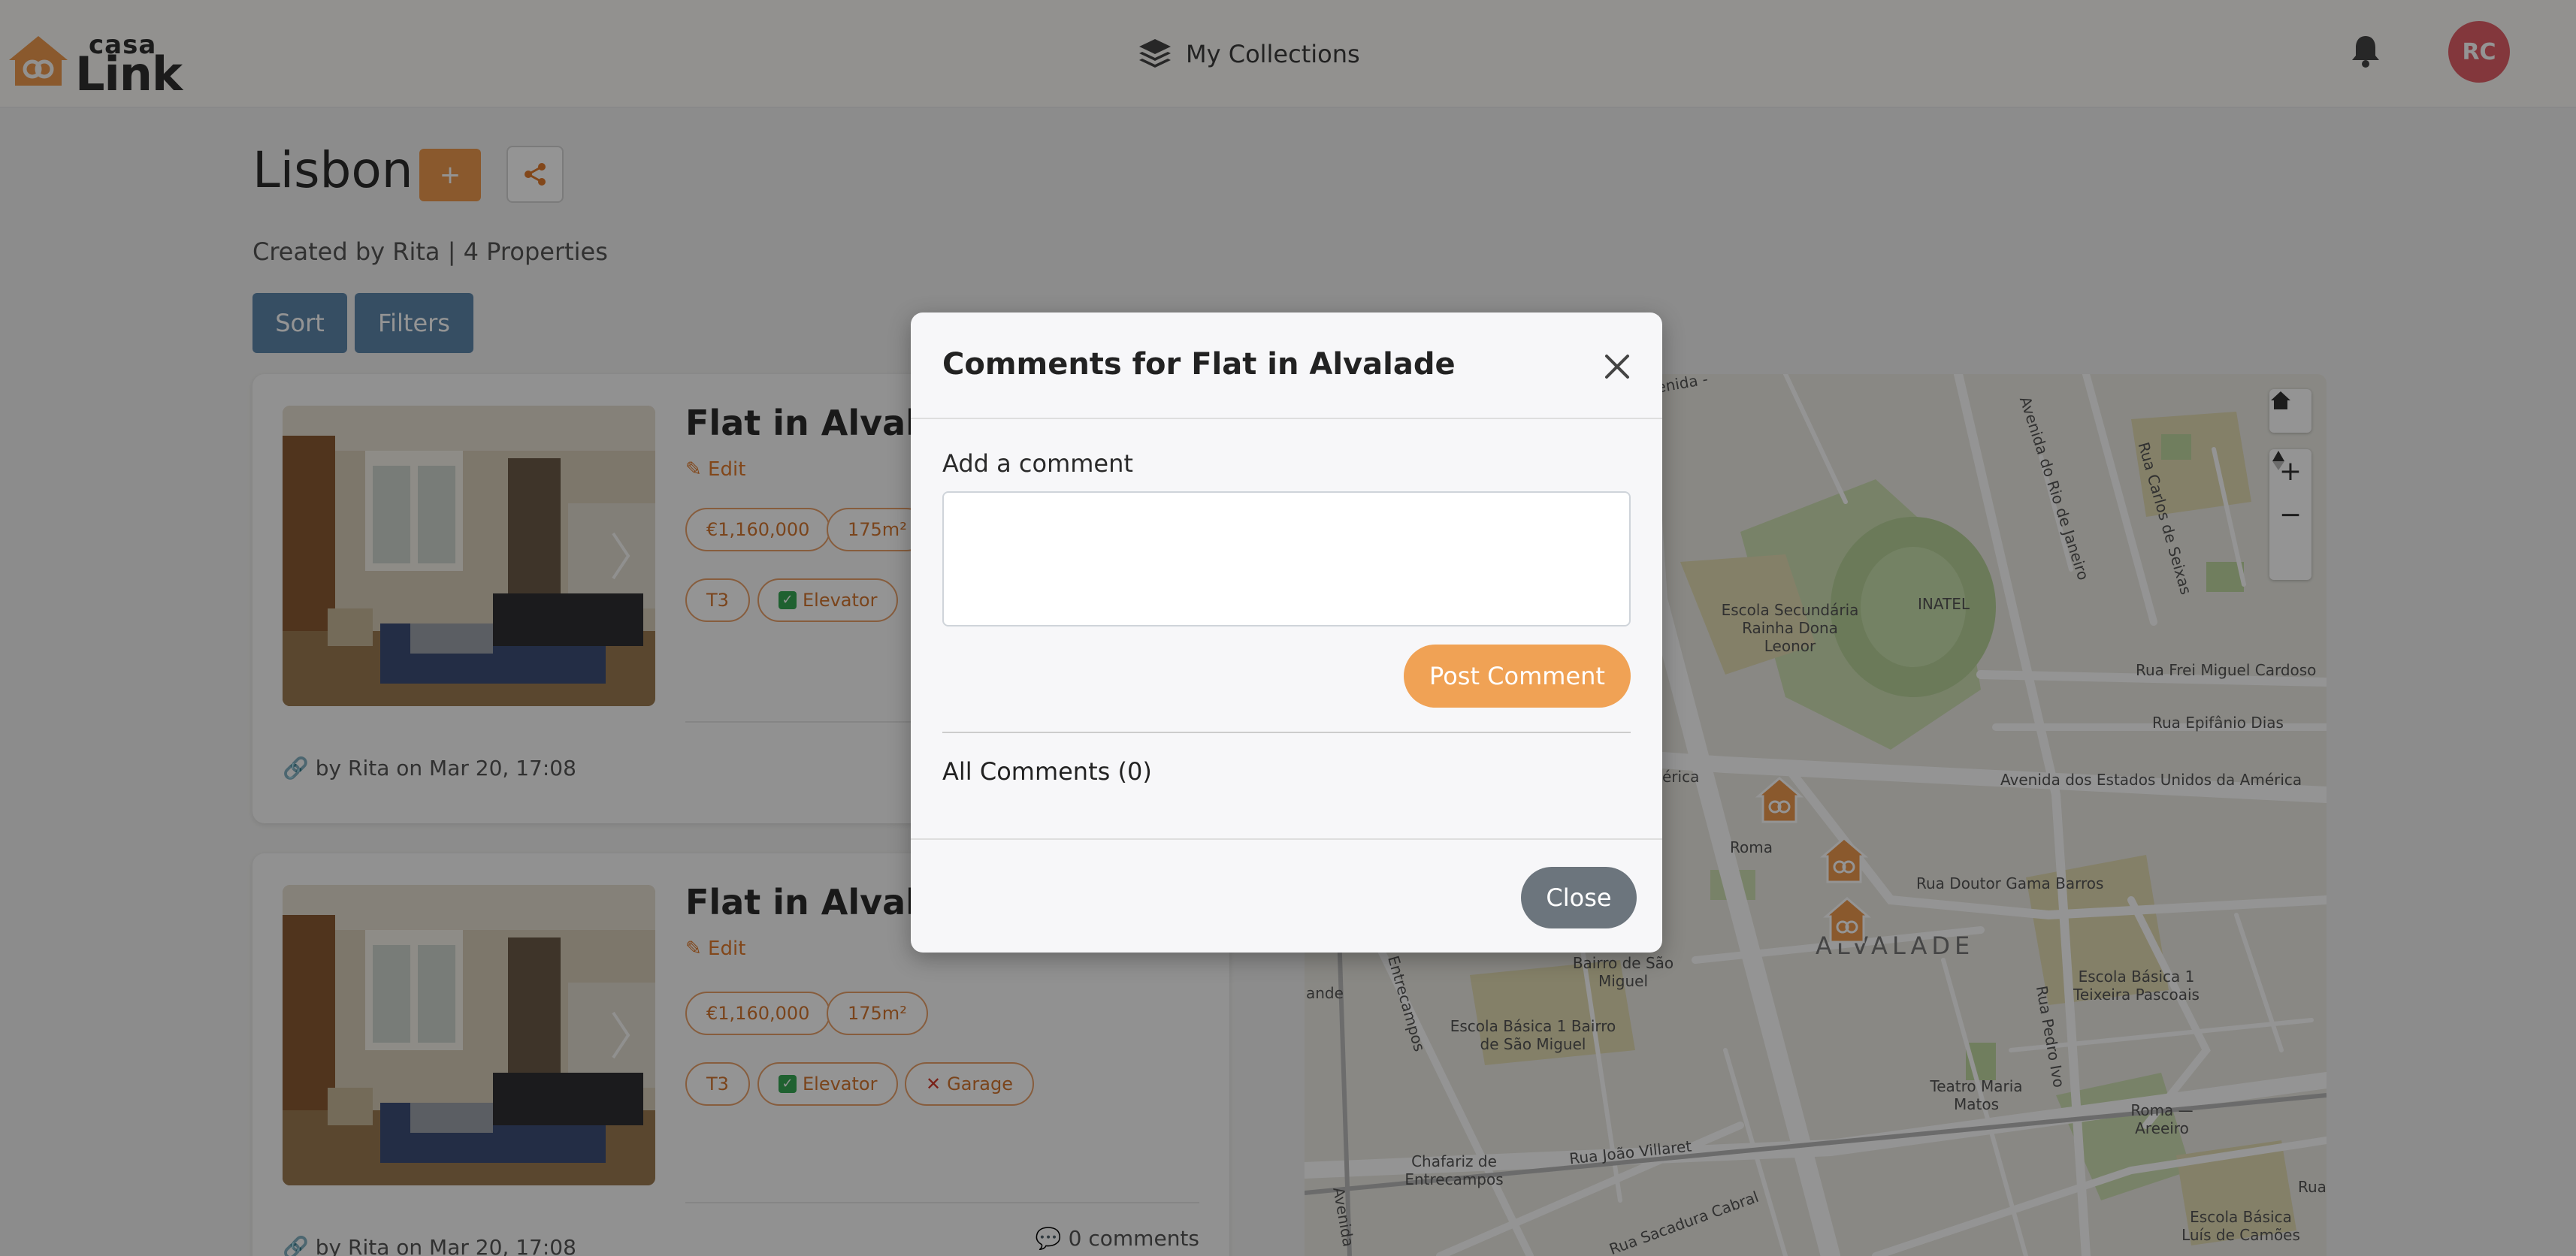  I want to click on comments-divider, so click(1286, 732).